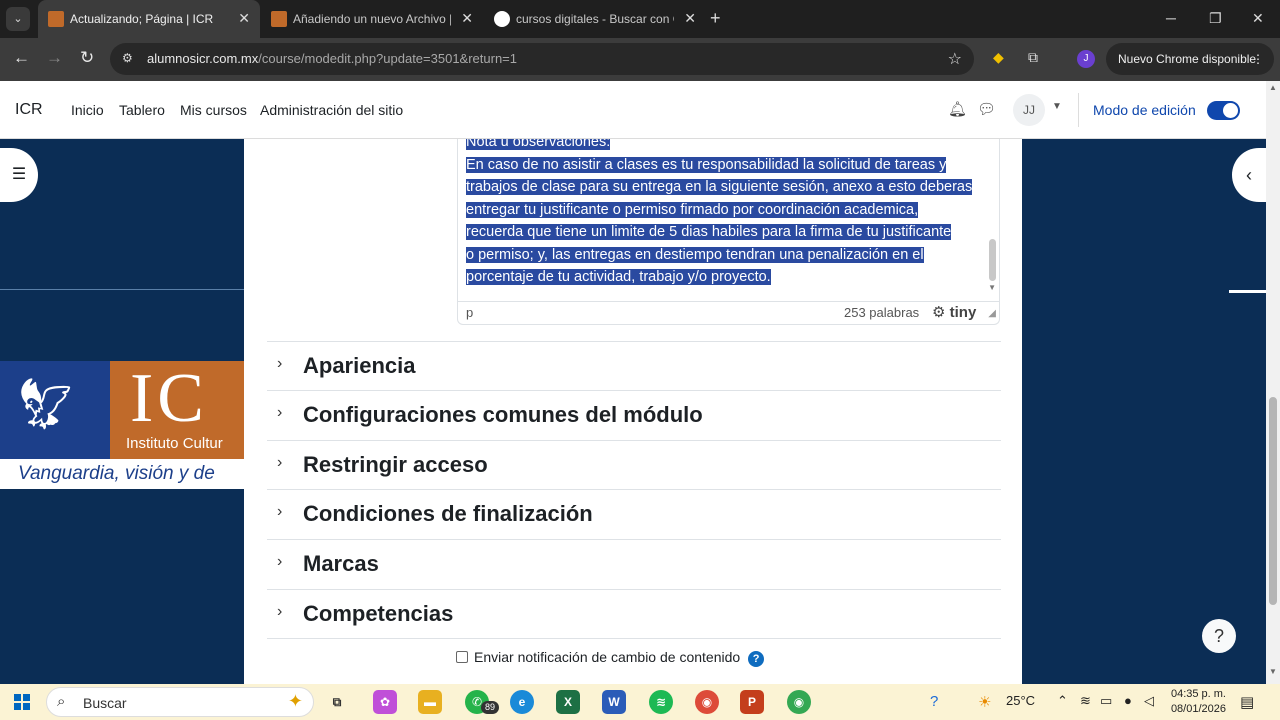  I want to click on taskbar-clock: 04:35 p. m. 08/01/2026, so click(1198, 702).